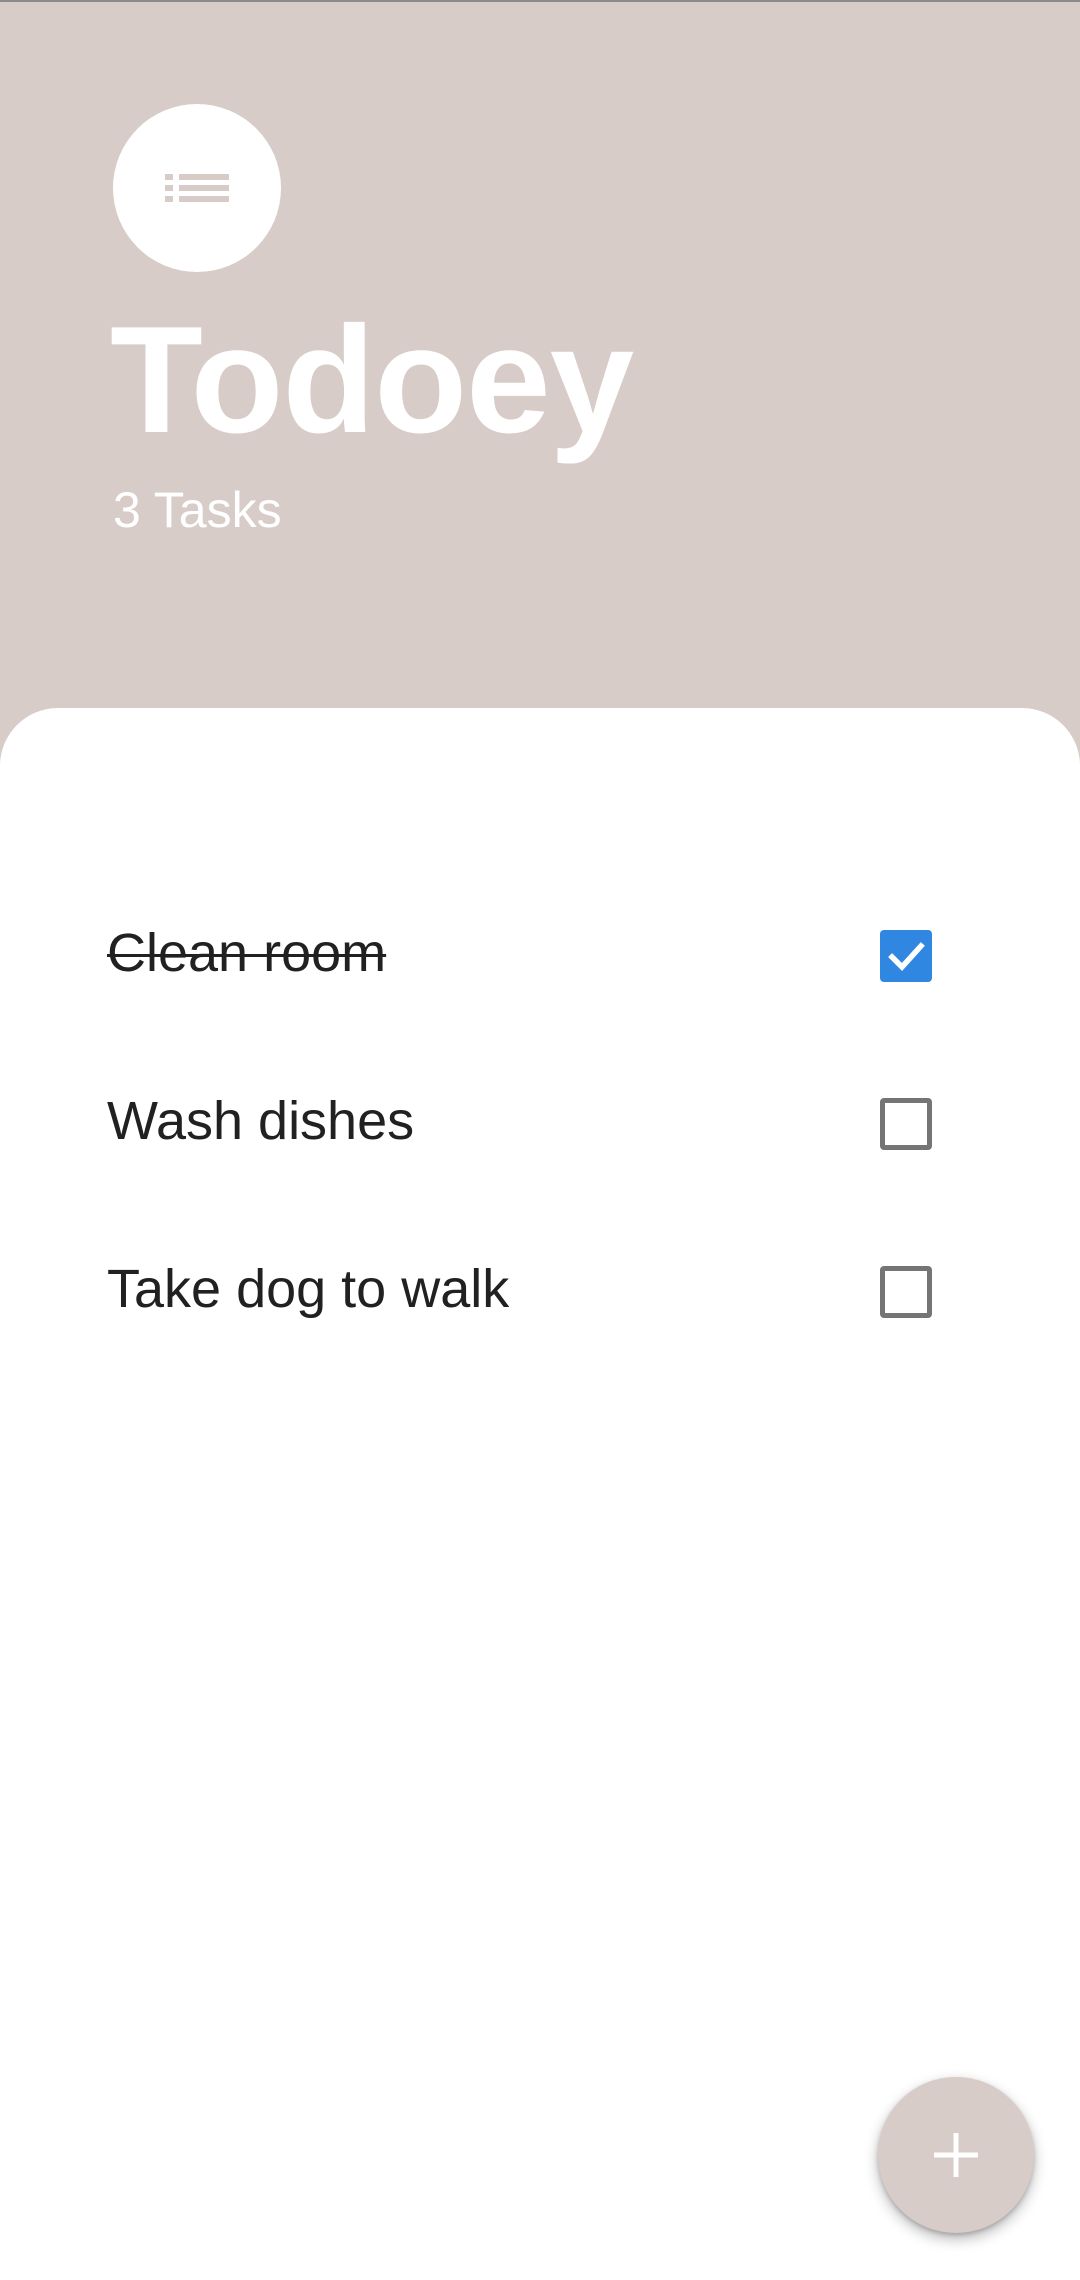  I want to click on app-logo, so click(197, 188).